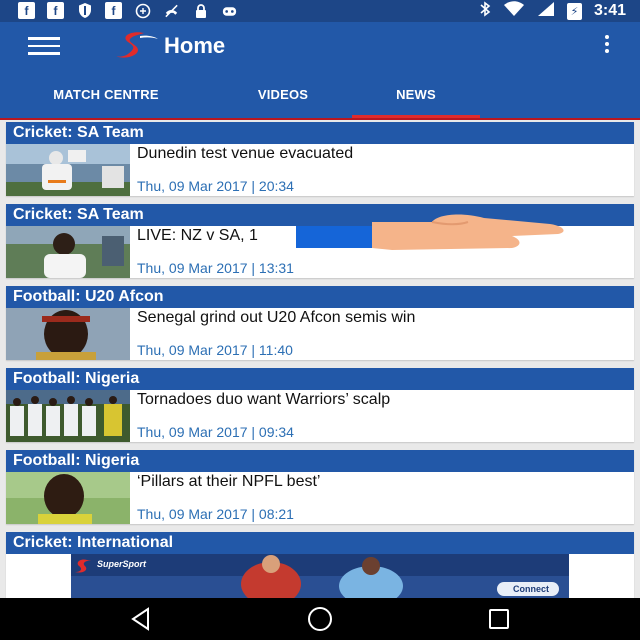  Describe the element at coordinates (276, 317) in the screenshot. I see `news-headline: Senegal grind out U20 Afcon semis win` at that location.